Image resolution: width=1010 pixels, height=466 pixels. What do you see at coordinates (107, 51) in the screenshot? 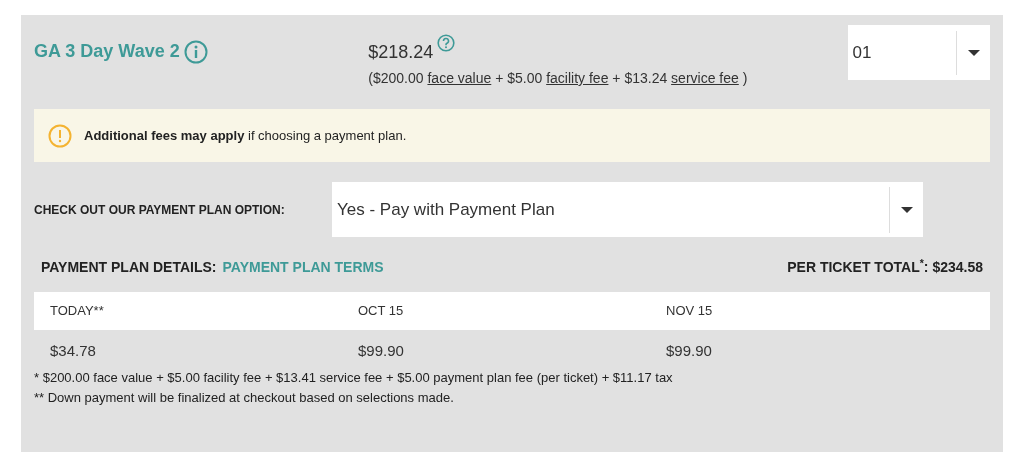
I see `ticket-name: GA 3 Day Wave 2` at bounding box center [107, 51].